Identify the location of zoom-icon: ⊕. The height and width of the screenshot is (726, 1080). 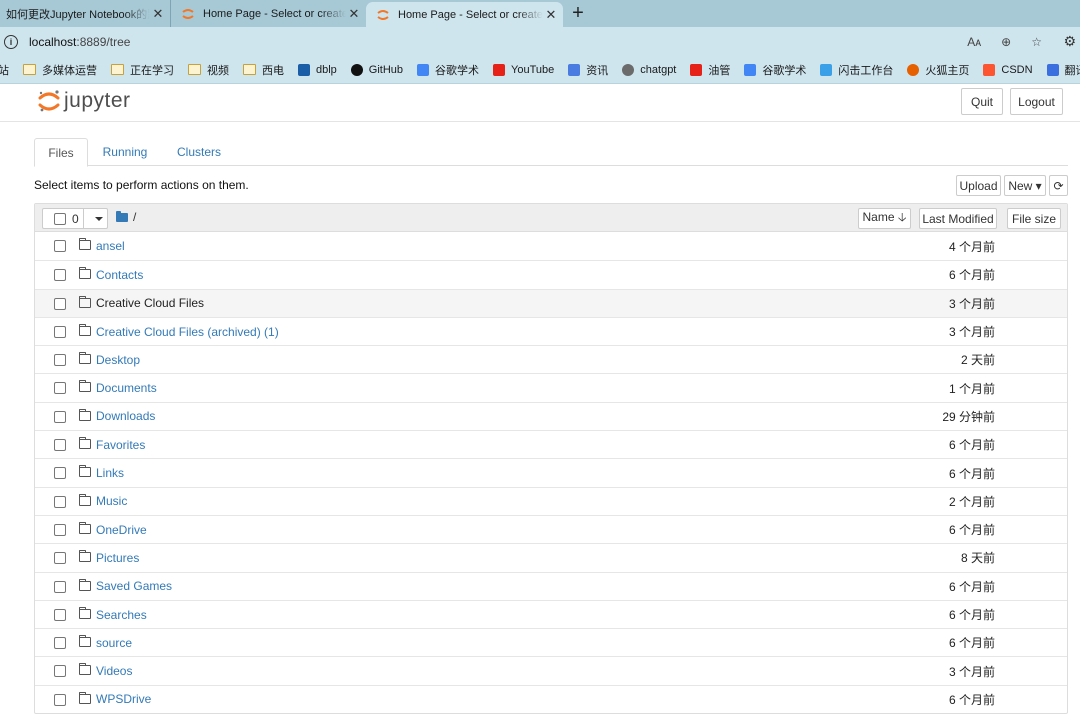
(1006, 42).